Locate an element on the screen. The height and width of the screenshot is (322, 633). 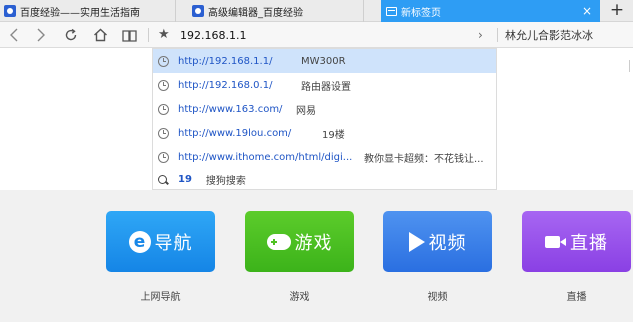
home-icon is located at coordinates (100, 35).